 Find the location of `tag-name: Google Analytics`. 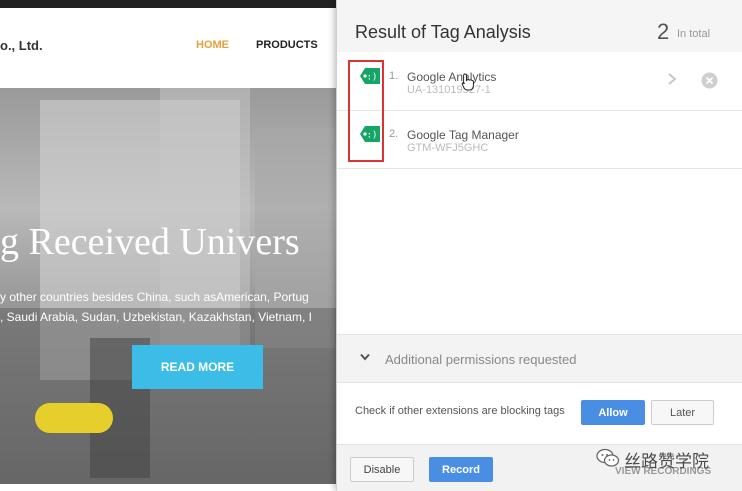

tag-name: Google Analytics is located at coordinates (452, 77).